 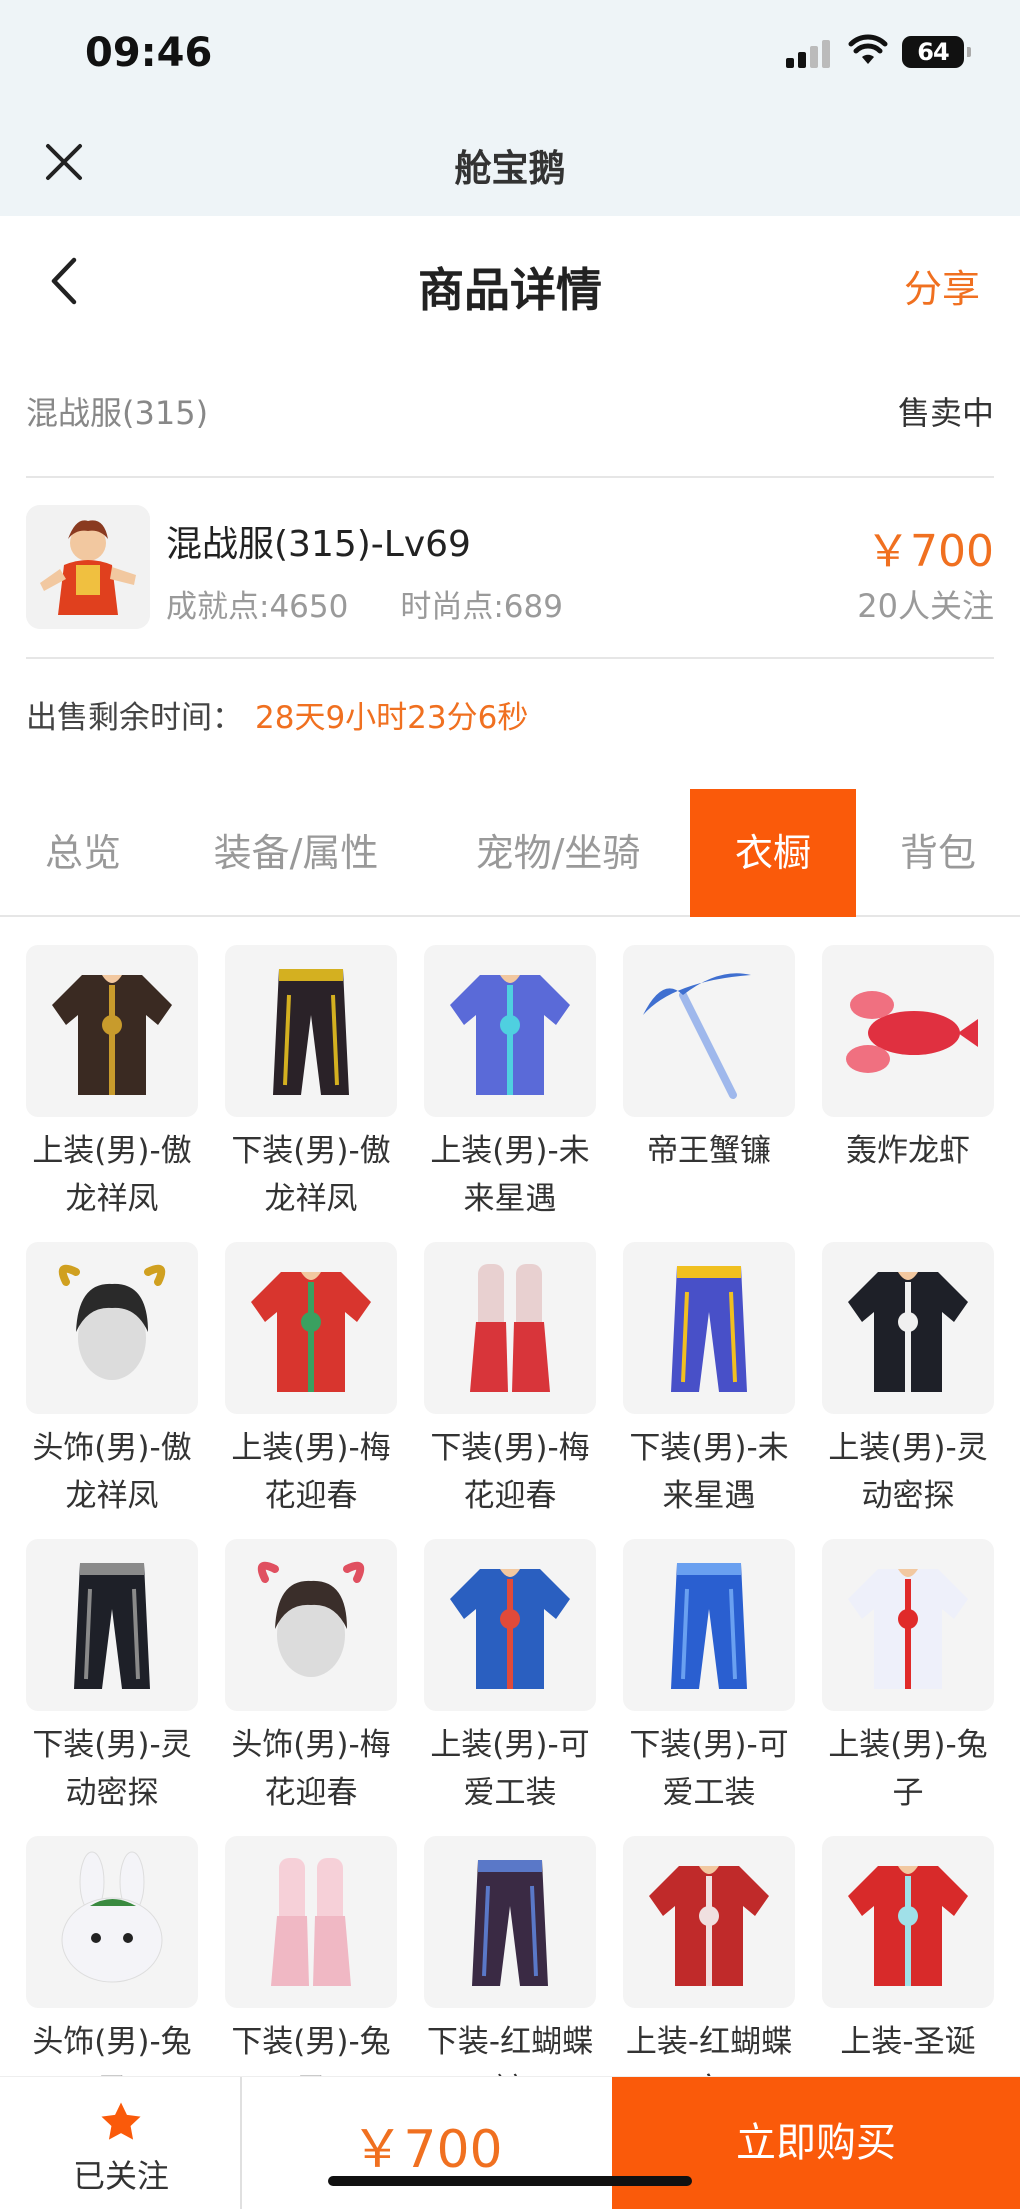 What do you see at coordinates (83, 853) in the screenshot?
I see `tab-overview: 总览` at bounding box center [83, 853].